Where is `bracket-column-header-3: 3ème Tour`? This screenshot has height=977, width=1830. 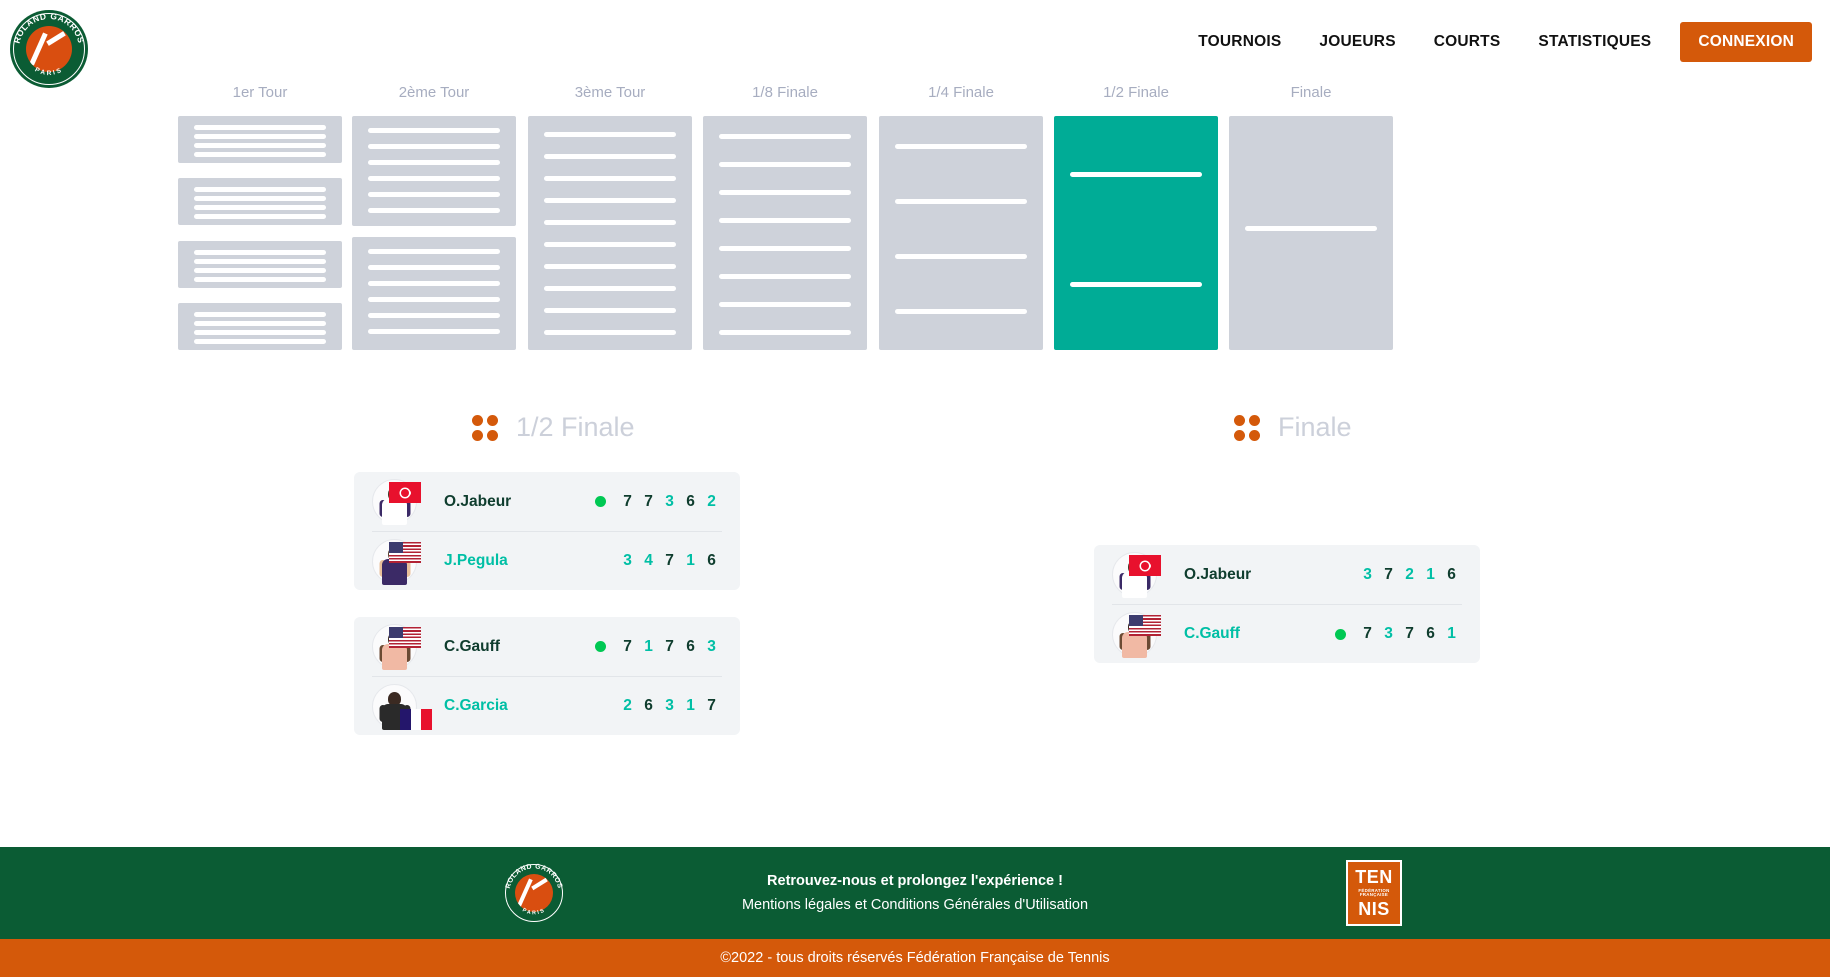
bracket-column-header-3: 3ème Tour is located at coordinates (610, 92).